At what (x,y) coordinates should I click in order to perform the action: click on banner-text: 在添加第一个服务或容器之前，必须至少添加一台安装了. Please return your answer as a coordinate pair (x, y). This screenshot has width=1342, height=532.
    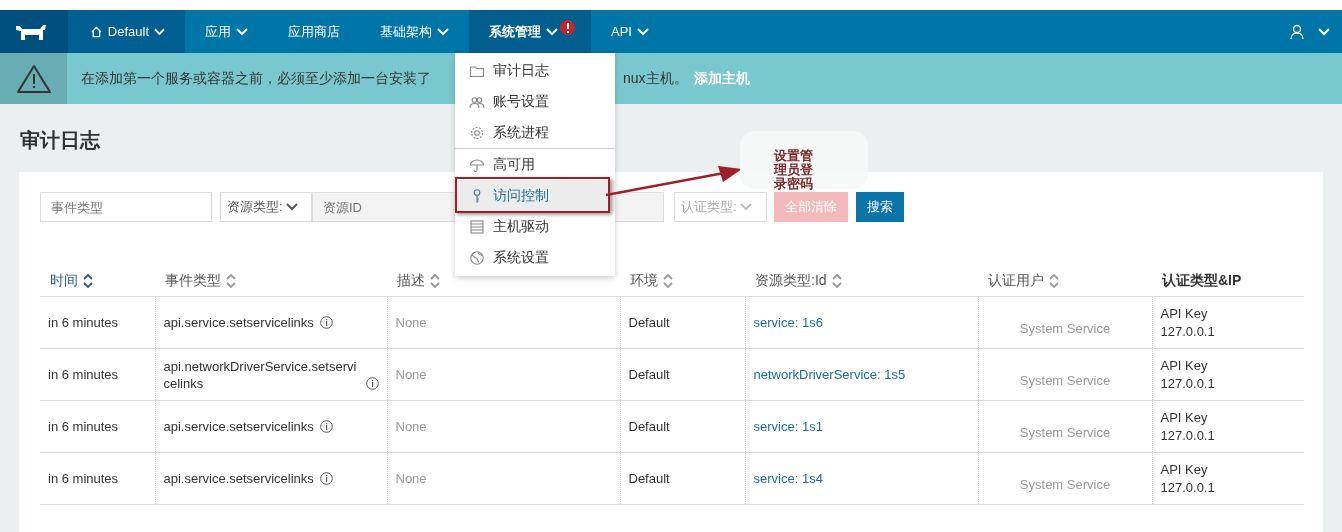
    Looking at the image, I should click on (256, 77).